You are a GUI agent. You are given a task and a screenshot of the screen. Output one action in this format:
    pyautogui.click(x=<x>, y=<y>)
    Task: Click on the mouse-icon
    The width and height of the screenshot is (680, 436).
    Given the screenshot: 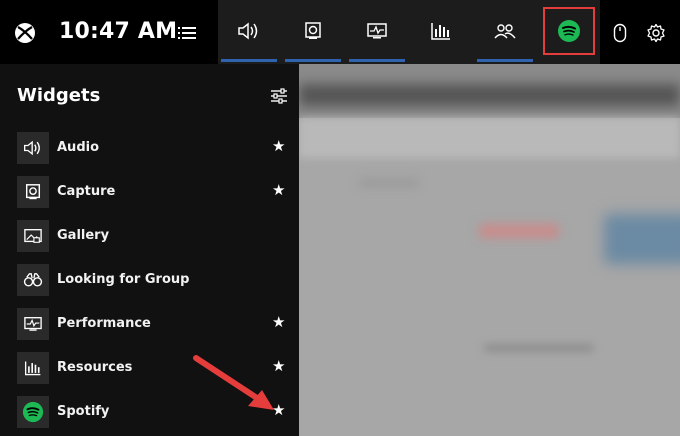 What is the action you would take?
    pyautogui.click(x=620, y=33)
    